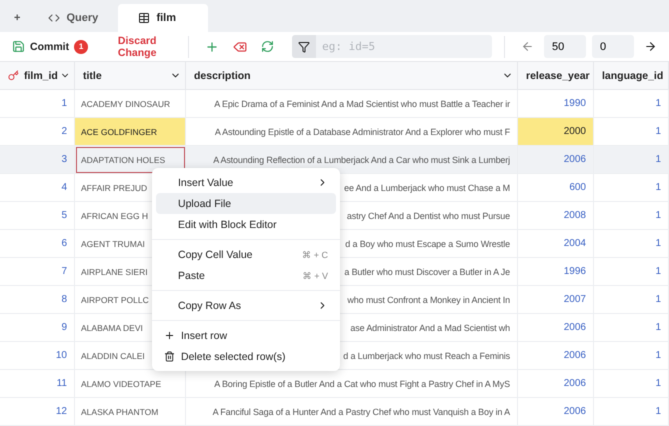 The height and width of the screenshot is (426, 669). I want to click on table-cell: 2, so click(37, 132).